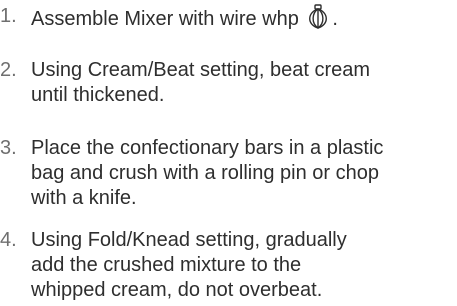 The image size is (457, 306). Describe the element at coordinates (8, 70) in the screenshot. I see `step-number: 2.` at that location.